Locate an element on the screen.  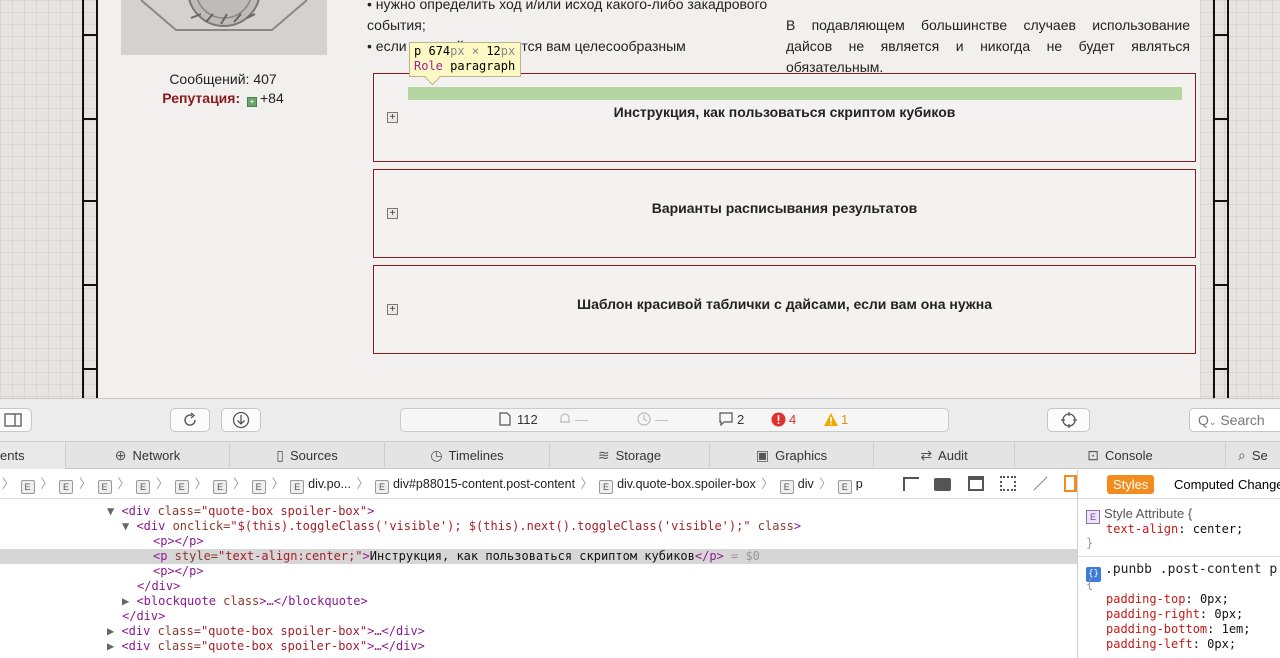
sidebar-toggle-icon is located at coordinates (1070, 483).